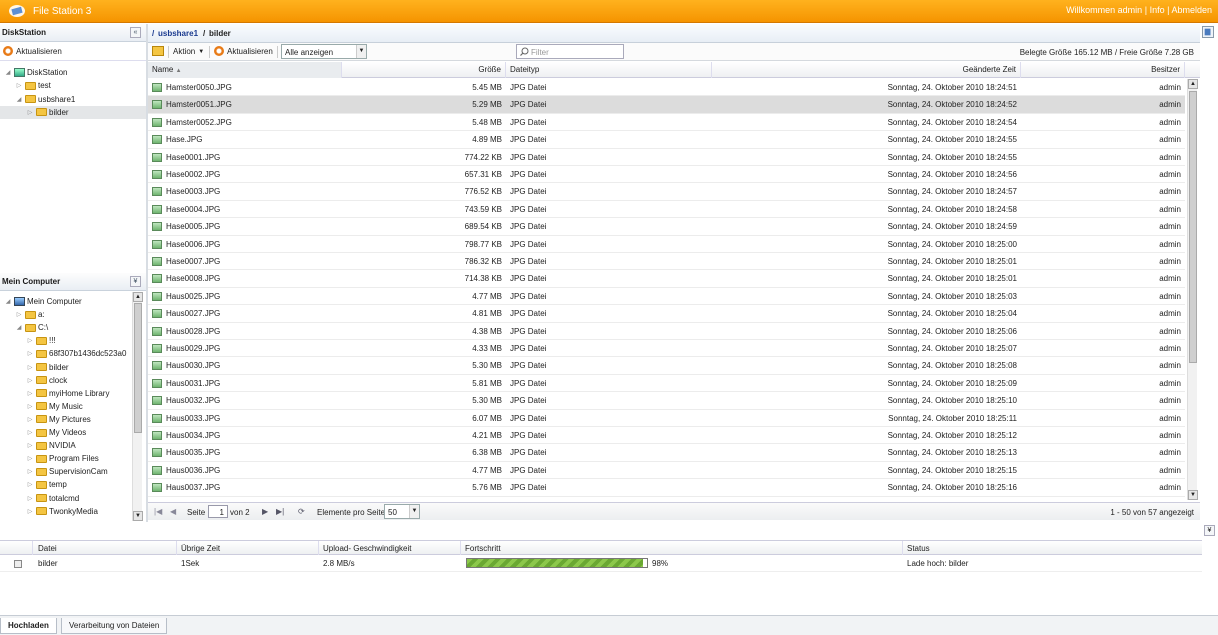 Image resolution: width=1218 pixels, height=635 pixels. I want to click on action-menu-button: Aktion ▼, so click(188, 51).